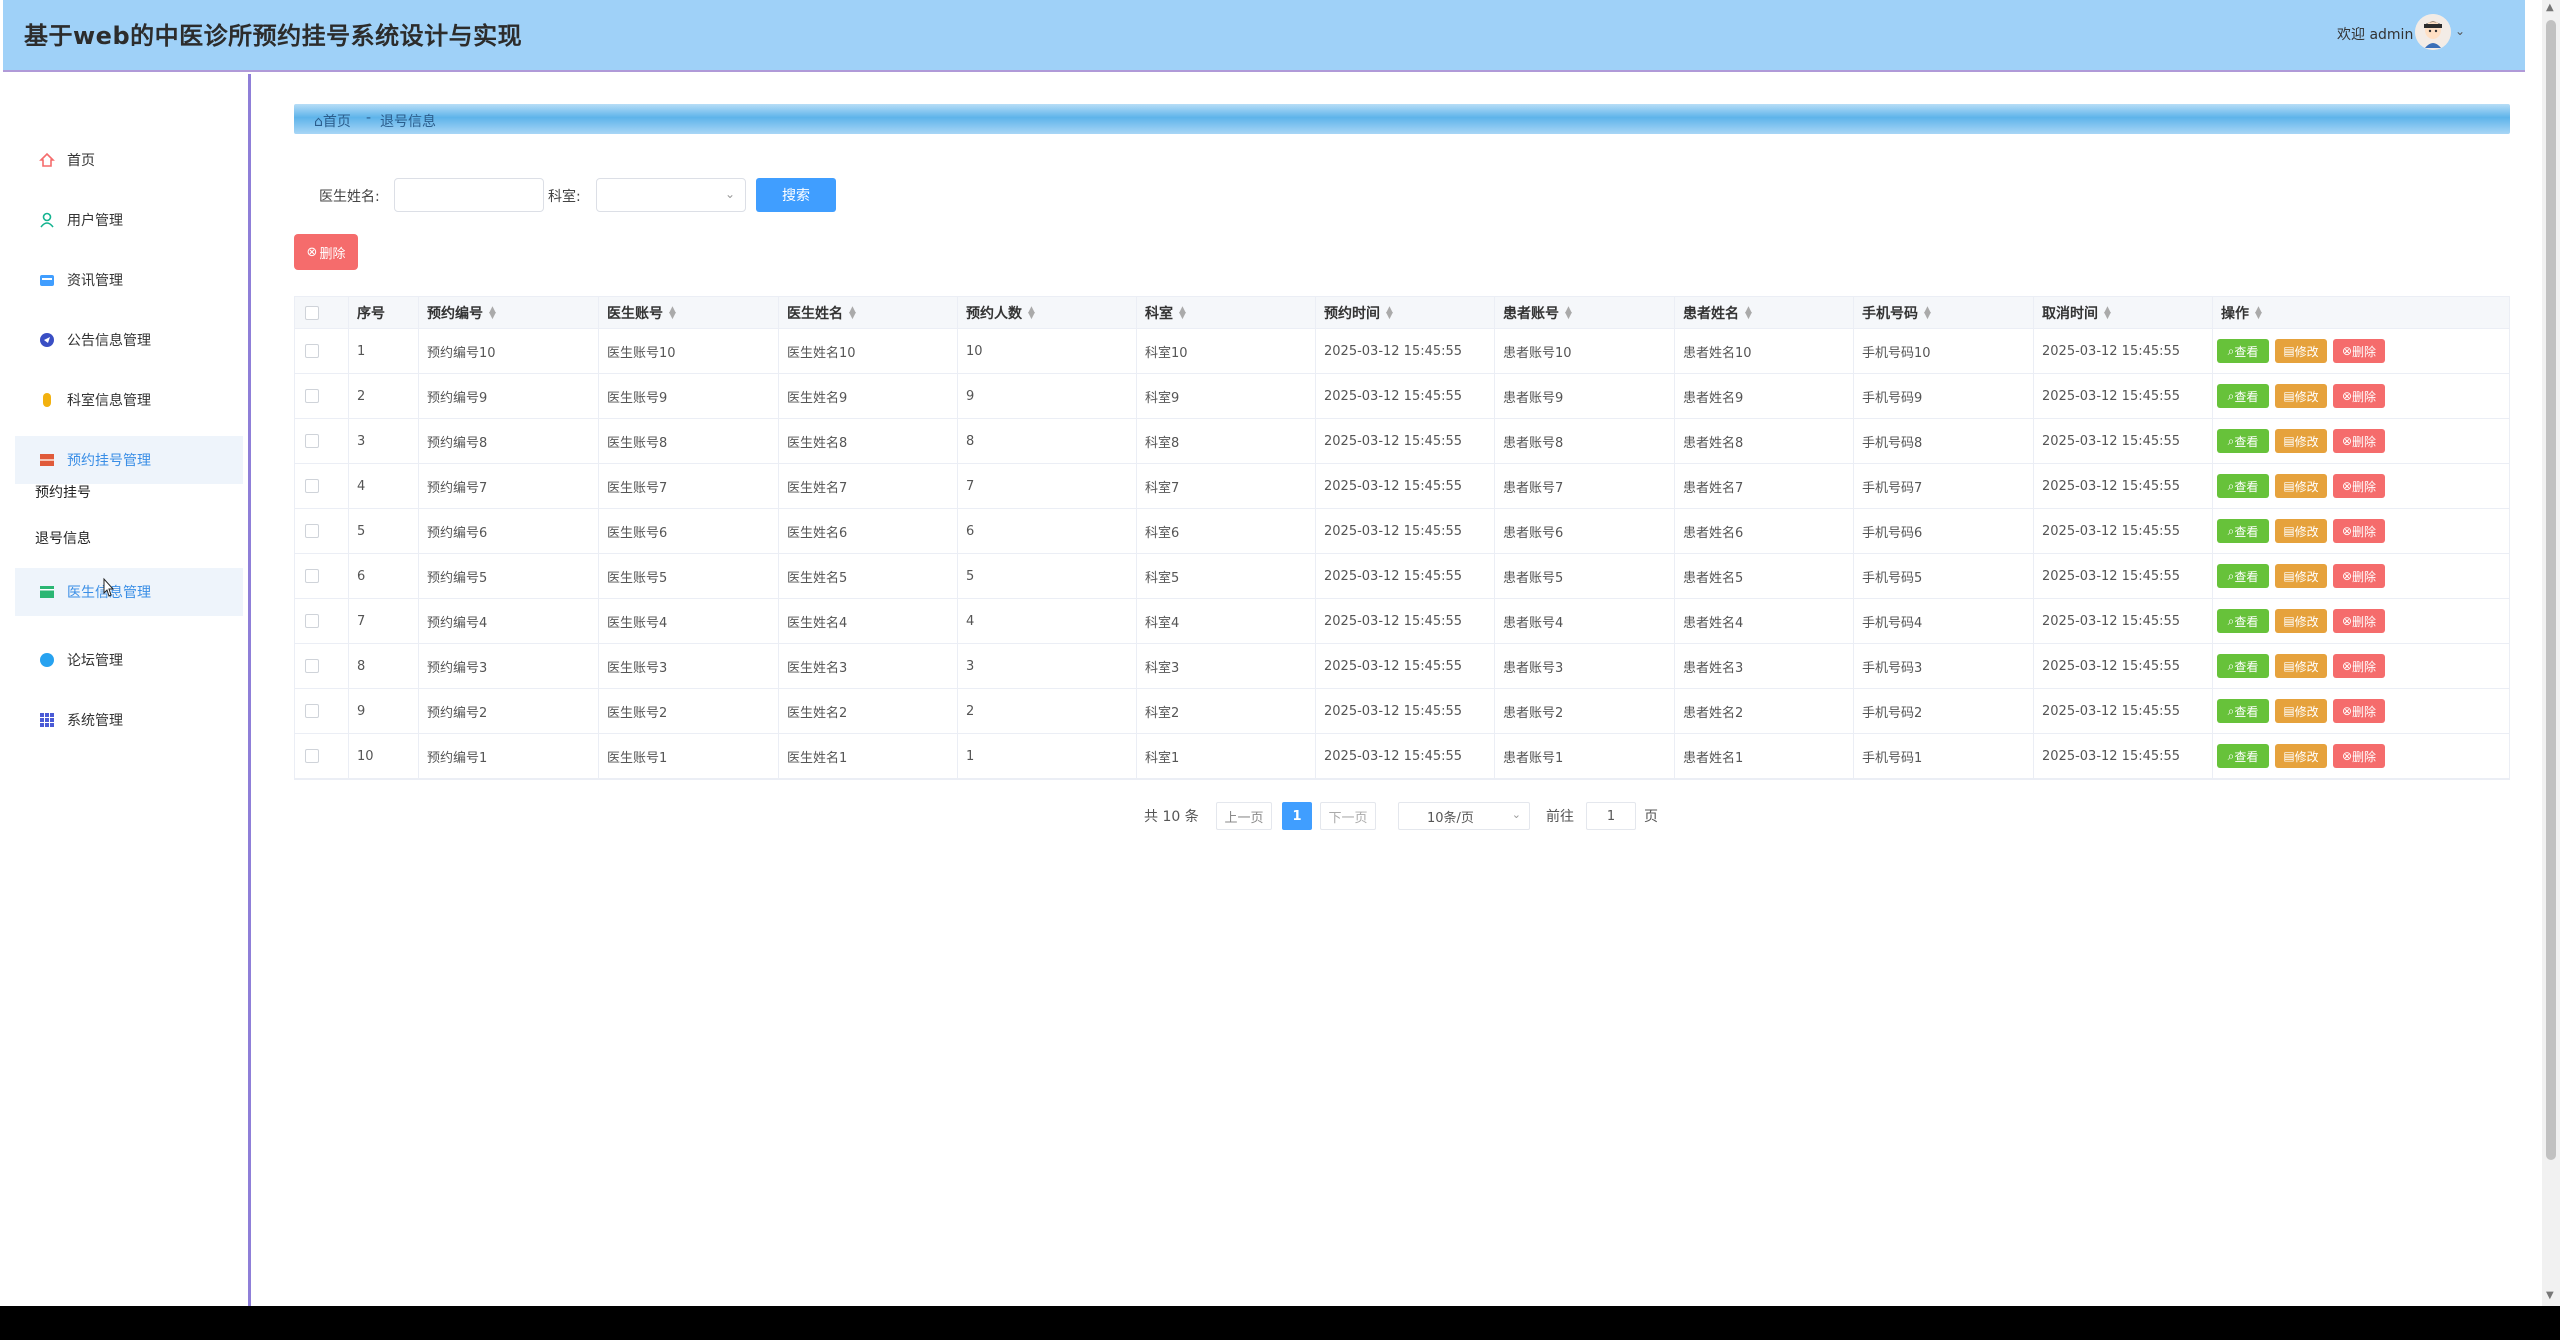  I want to click on goto-page-input: 1, so click(1611, 816).